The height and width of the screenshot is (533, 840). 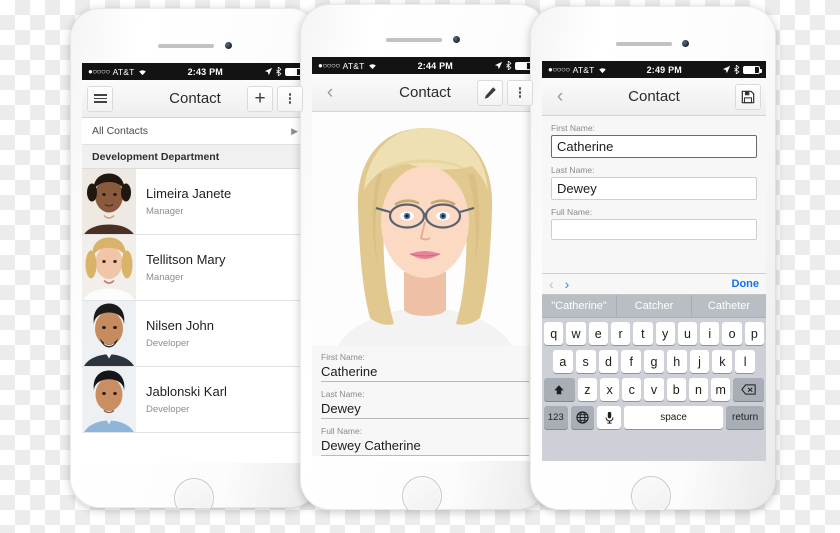 What do you see at coordinates (654, 284) in the screenshot?
I see `keyboard-toolbar: ‹ › Done` at bounding box center [654, 284].